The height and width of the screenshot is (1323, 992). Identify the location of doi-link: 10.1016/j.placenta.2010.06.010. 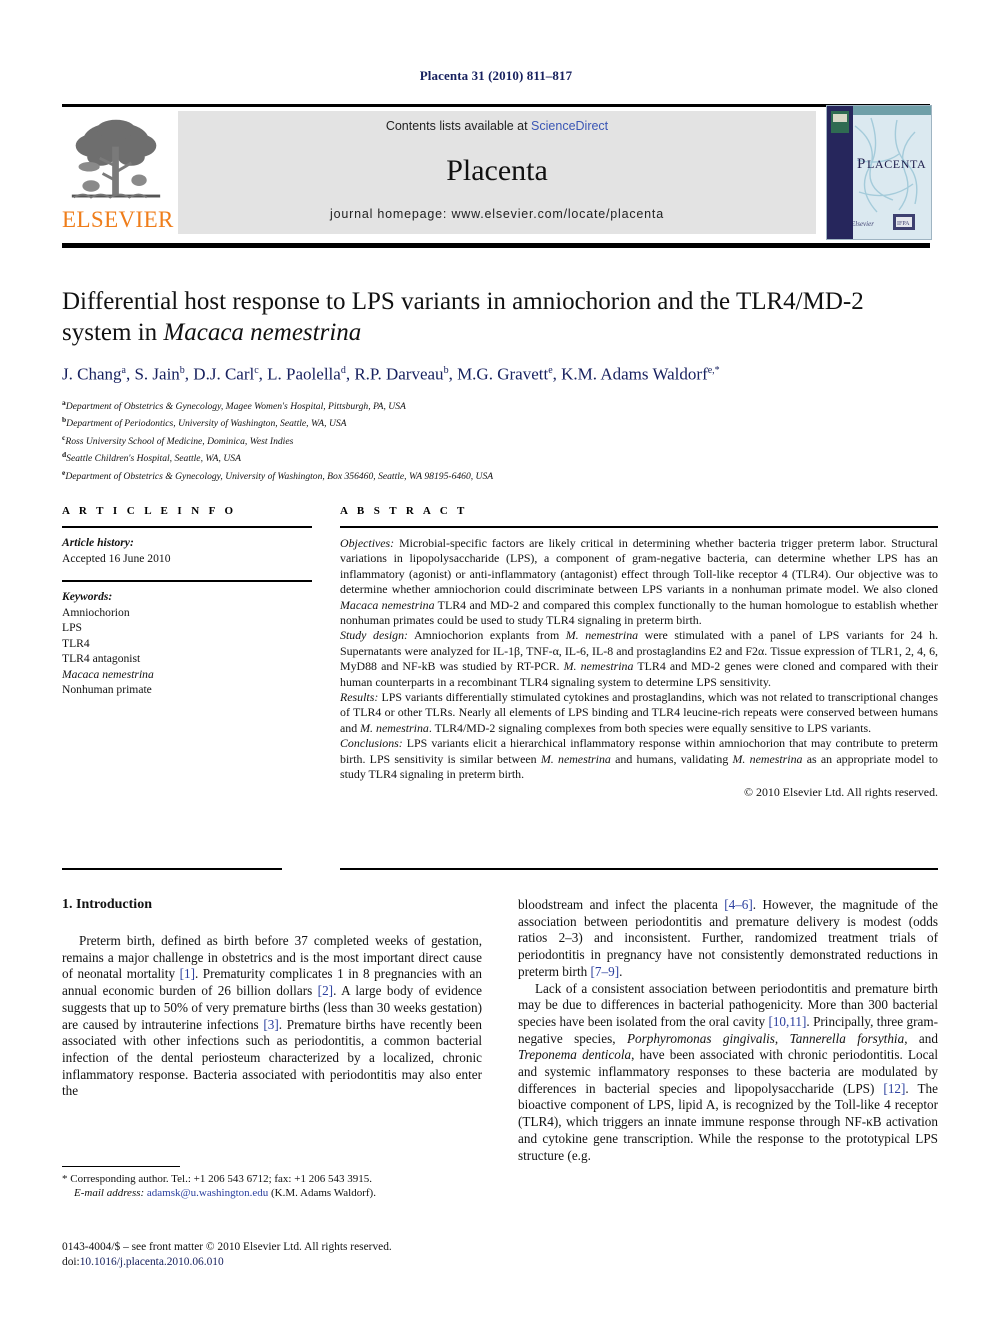
(152, 1262).